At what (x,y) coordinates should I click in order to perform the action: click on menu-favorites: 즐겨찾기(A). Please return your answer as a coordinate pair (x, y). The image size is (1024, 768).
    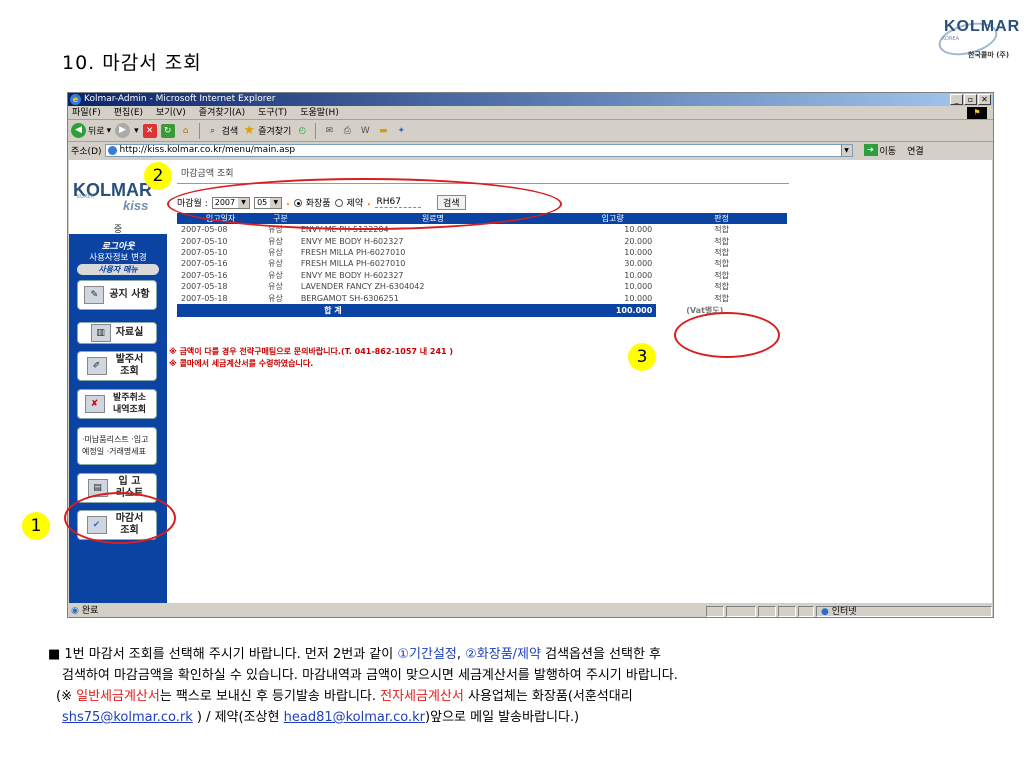
    Looking at the image, I should click on (222, 112).